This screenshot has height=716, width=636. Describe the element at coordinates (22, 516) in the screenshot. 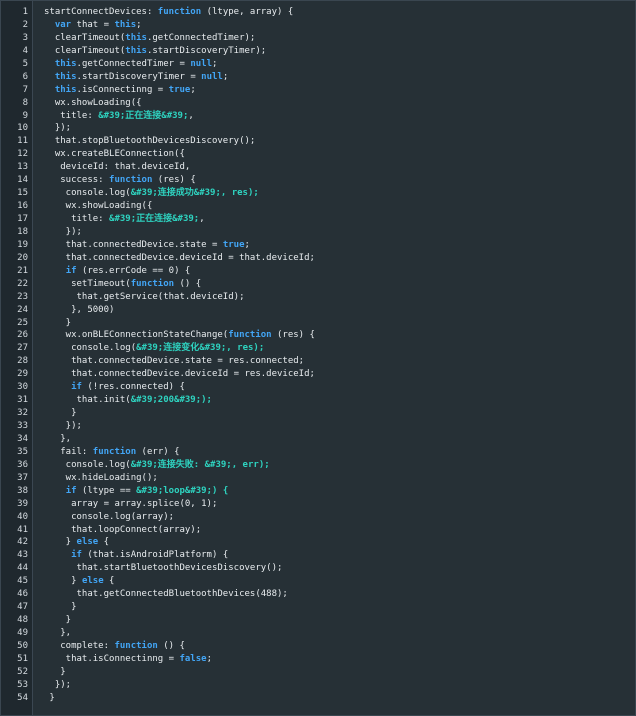

I see `line-number: 40` at that location.